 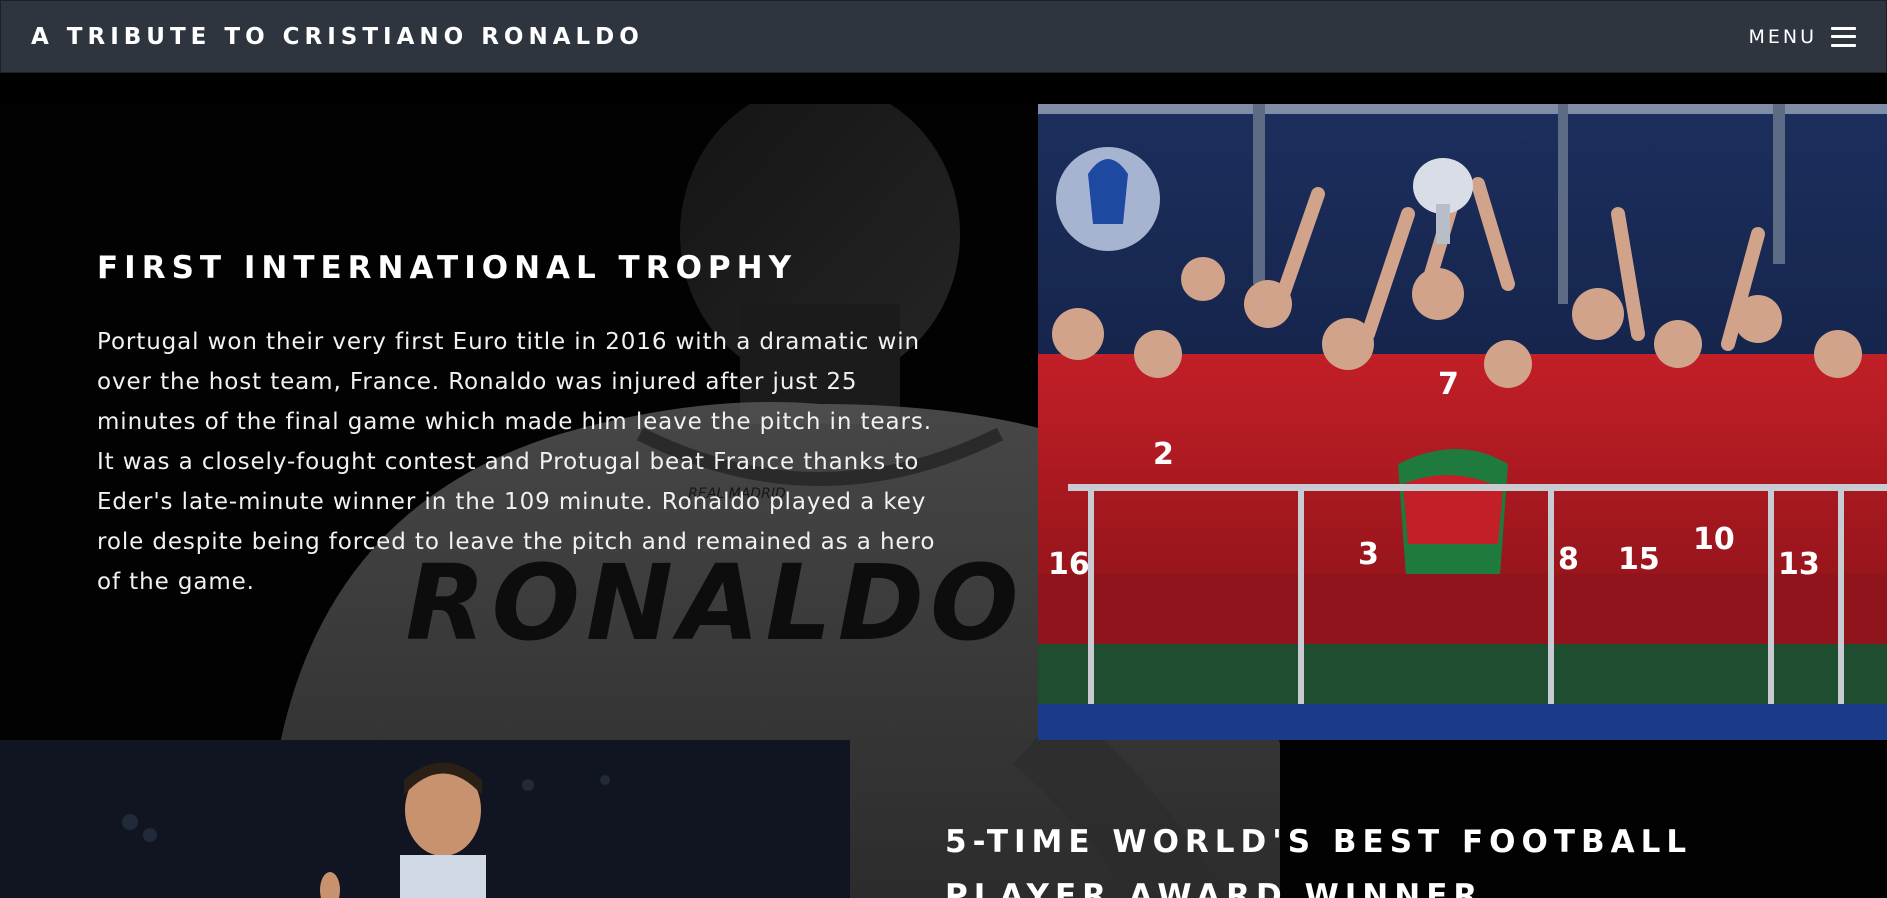 What do you see at coordinates (1799, 564) in the screenshot?
I see `shirt-number-13: 13` at bounding box center [1799, 564].